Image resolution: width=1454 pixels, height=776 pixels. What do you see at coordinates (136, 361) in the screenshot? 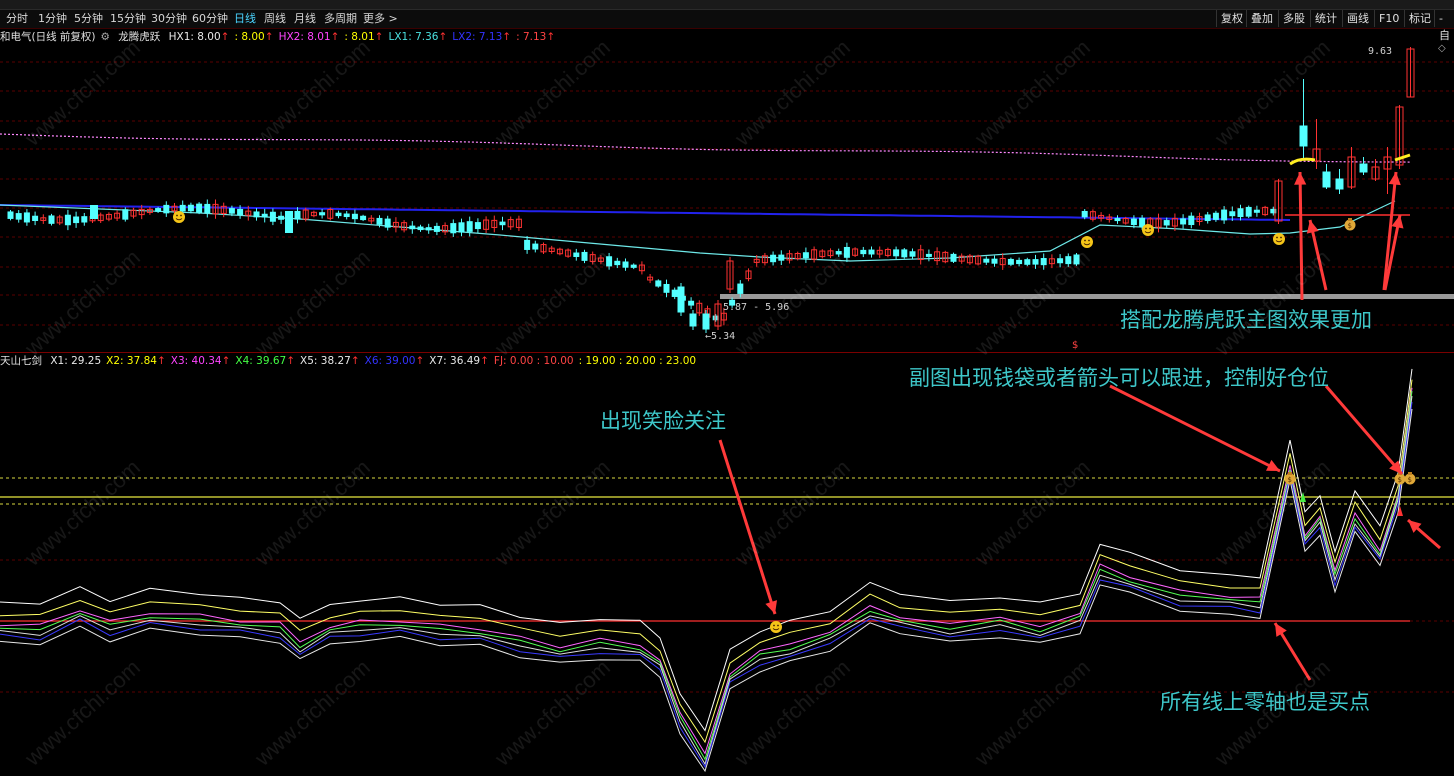
I see `sub-legend-item: X2: 37.84↑` at bounding box center [136, 361].